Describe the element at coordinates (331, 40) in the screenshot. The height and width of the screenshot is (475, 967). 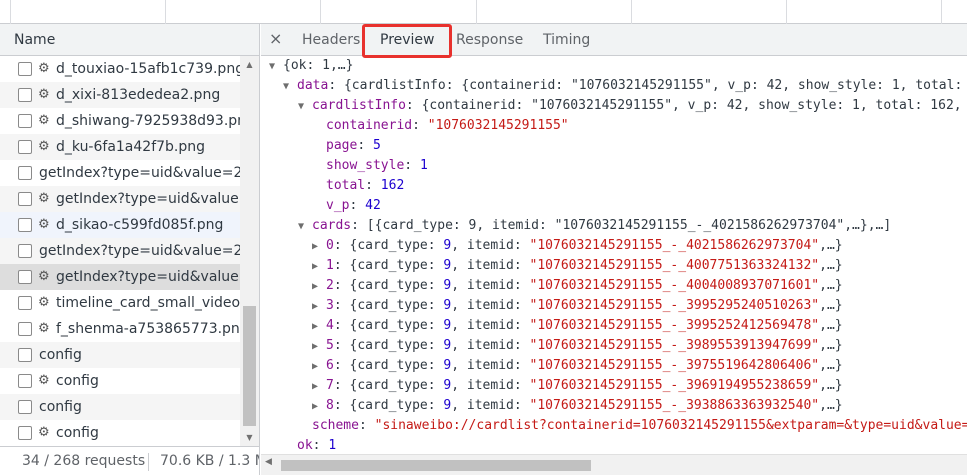
I see `tab-headers: Headers` at that location.